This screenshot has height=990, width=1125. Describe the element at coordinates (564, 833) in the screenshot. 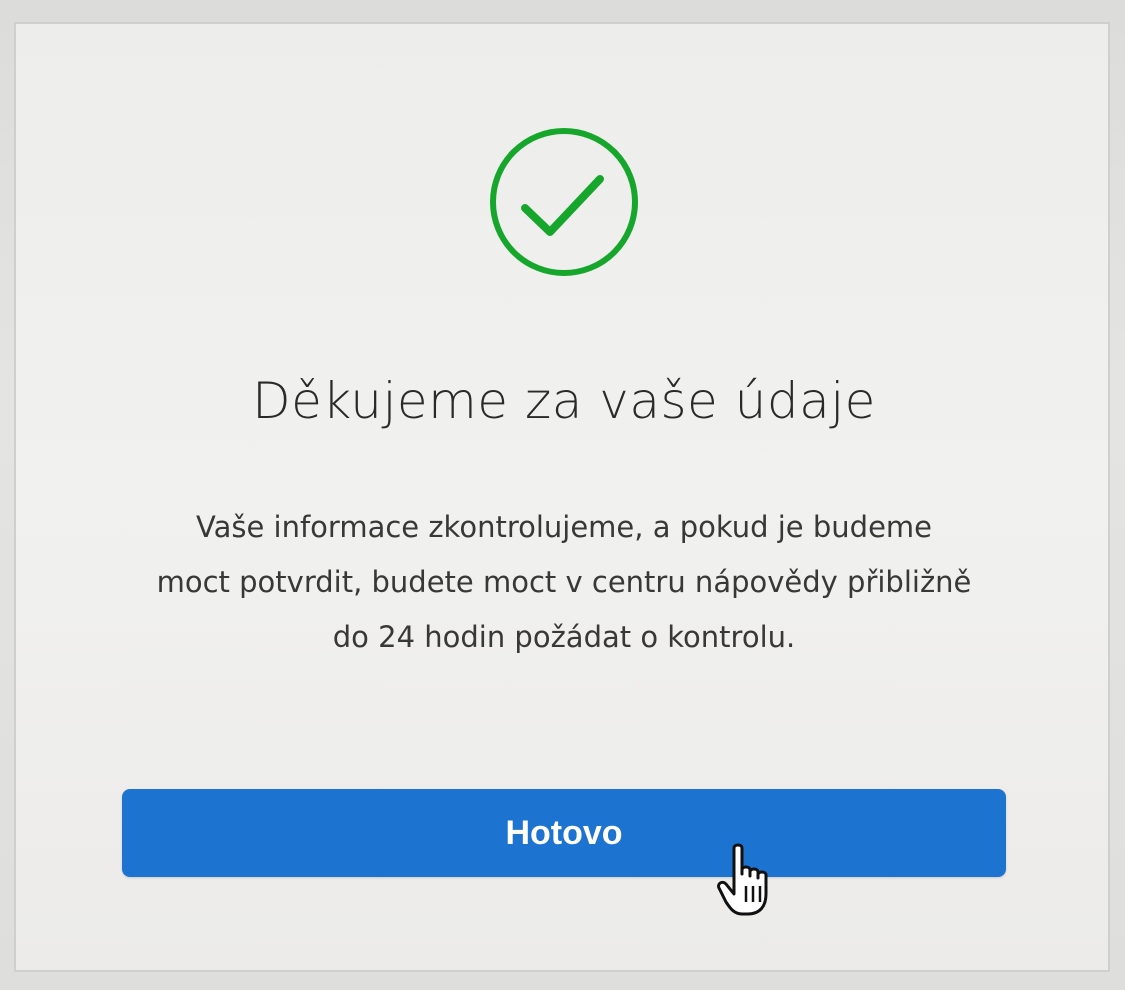

I see `done-button: Hotovo` at that location.